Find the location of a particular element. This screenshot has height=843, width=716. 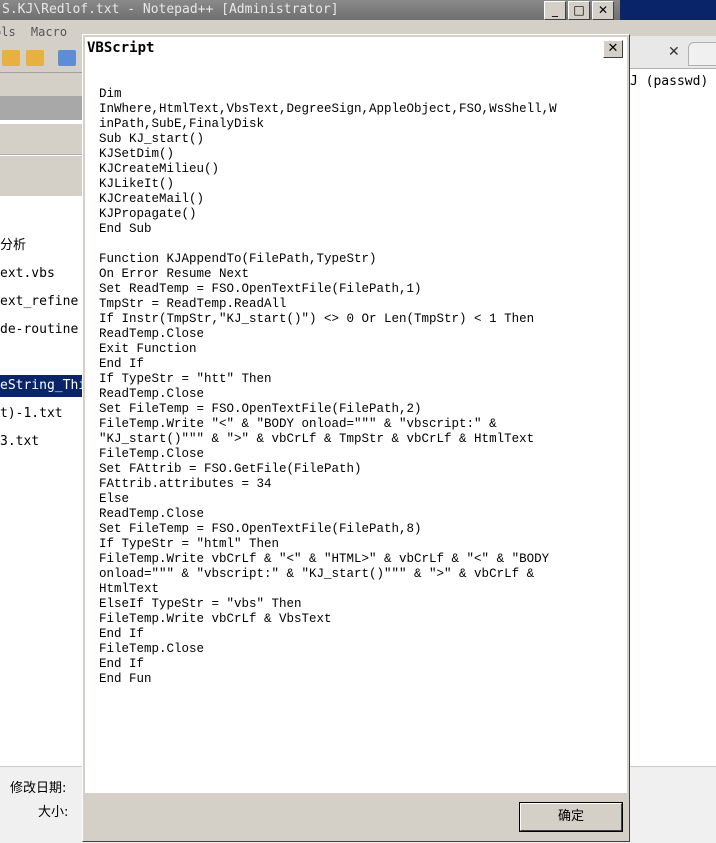

editor-area is located at coordinates (673, 416).